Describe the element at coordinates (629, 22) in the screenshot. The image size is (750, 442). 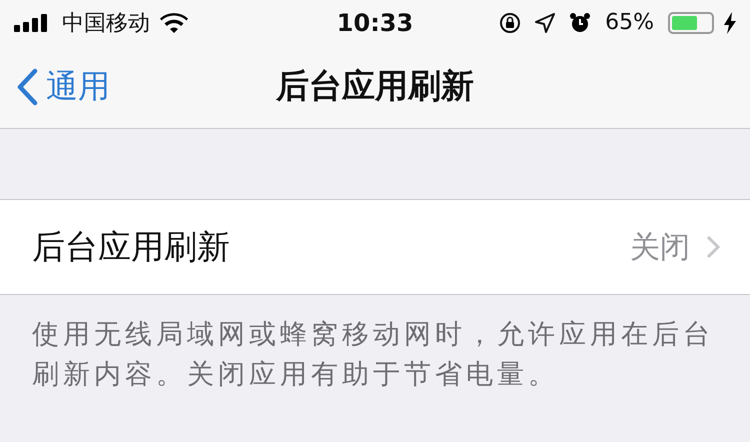
I see `battery-percent: 65%` at that location.